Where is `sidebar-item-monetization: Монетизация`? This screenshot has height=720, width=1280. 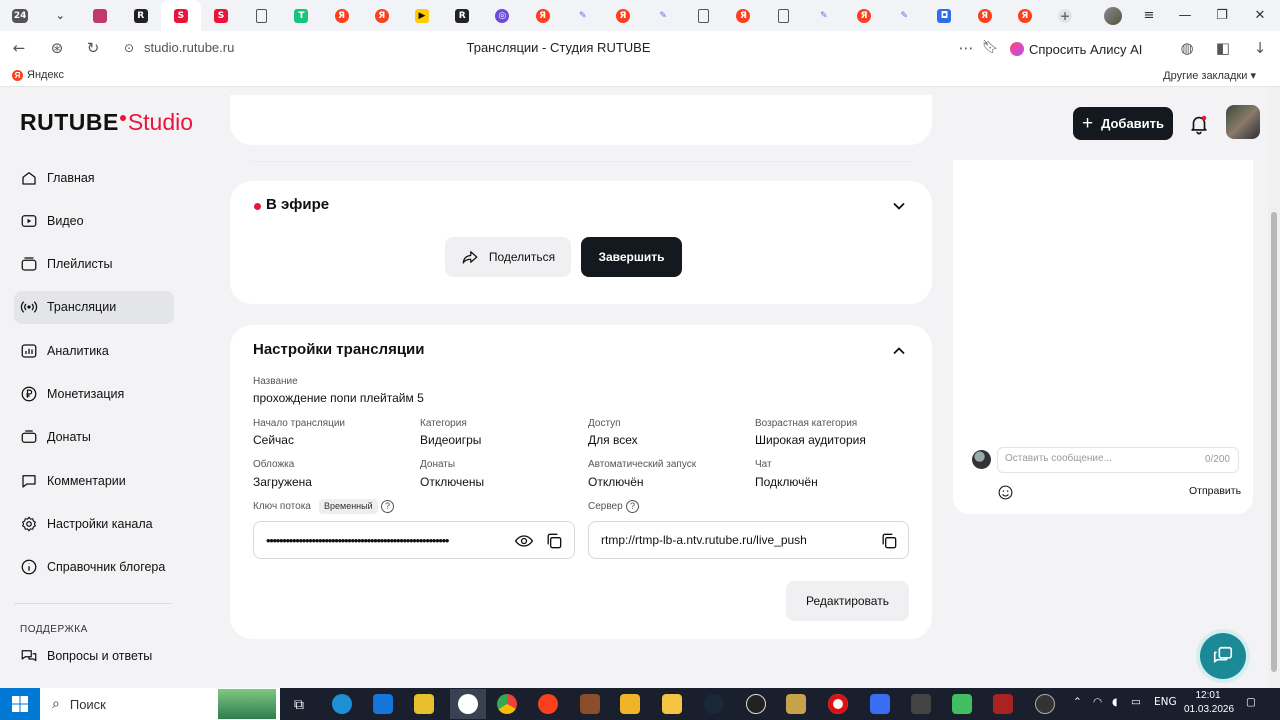
sidebar-item-monetization: Монетизация is located at coordinates (94, 393).